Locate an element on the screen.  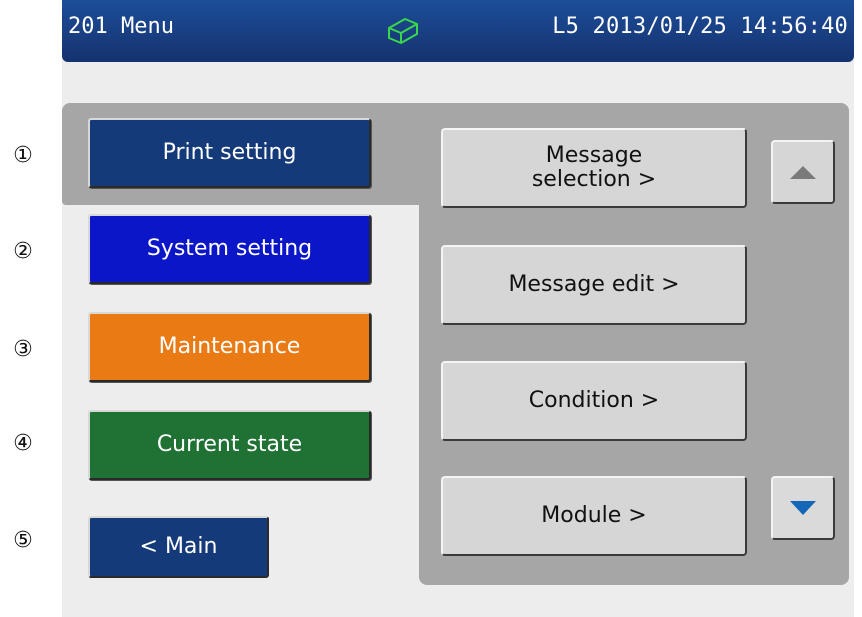
ink-cartridge-icon is located at coordinates (403, 31).